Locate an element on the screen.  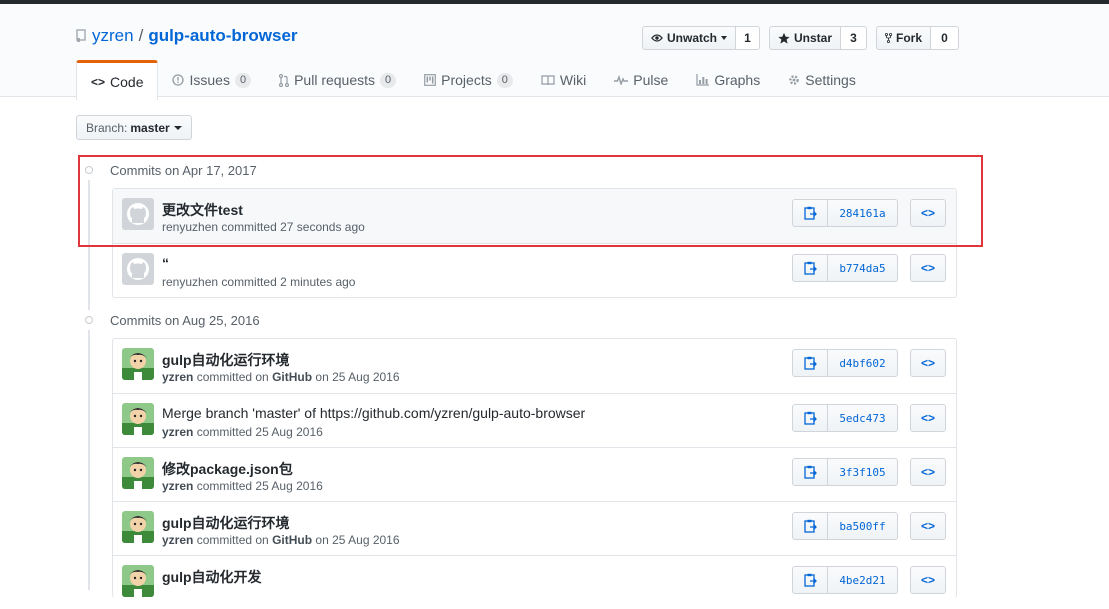
stargazers-count: 3 is located at coordinates (854, 38).